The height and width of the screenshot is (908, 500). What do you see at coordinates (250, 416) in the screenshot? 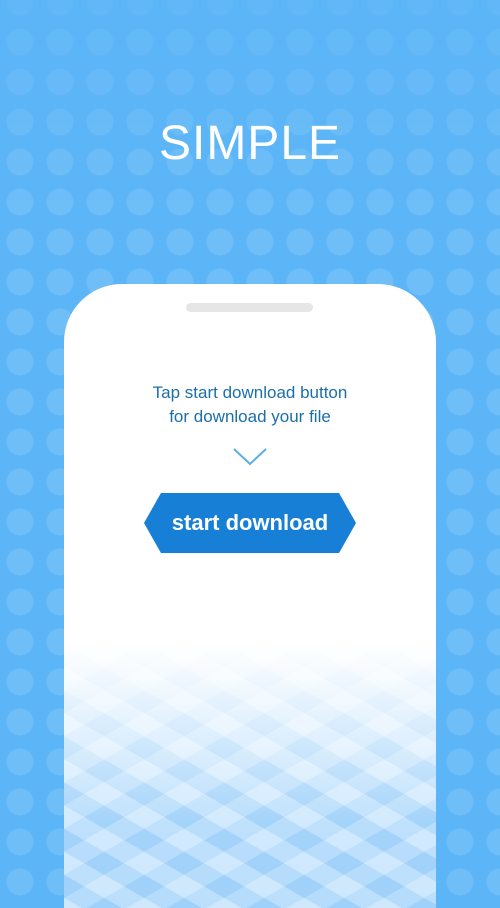
I see `instruction-line-2: for download your file` at bounding box center [250, 416].